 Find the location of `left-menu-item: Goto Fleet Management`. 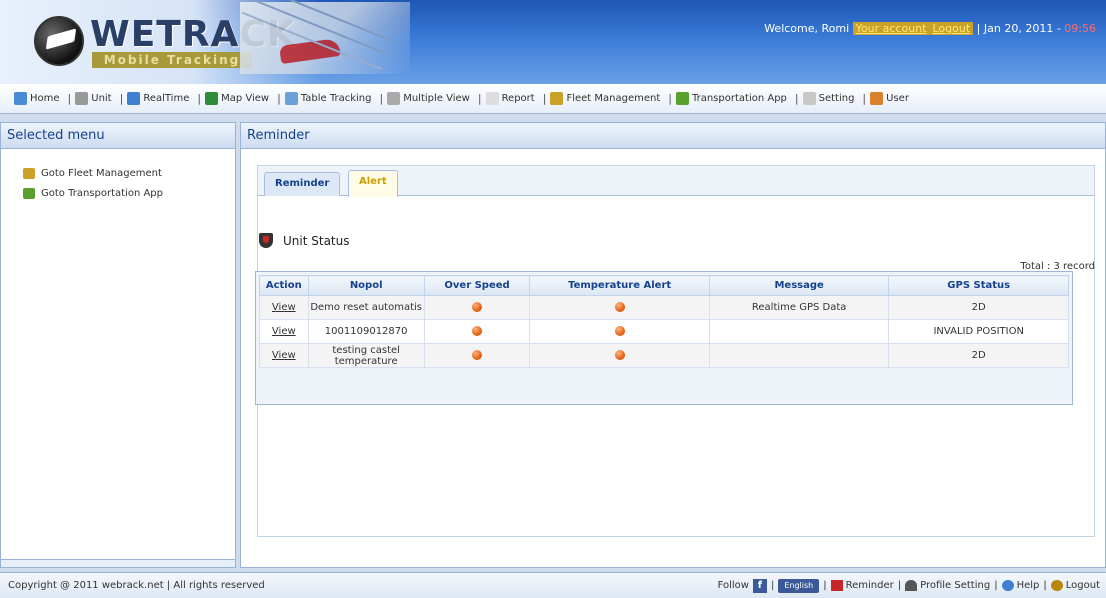

left-menu-item: Goto Fleet Management is located at coordinates (118, 173).